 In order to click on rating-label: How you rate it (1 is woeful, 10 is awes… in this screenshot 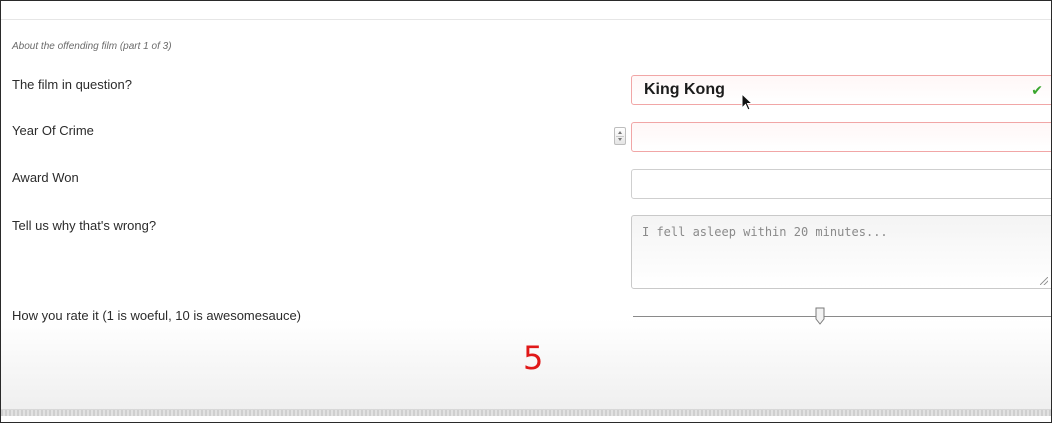, I will do `click(157, 315)`.